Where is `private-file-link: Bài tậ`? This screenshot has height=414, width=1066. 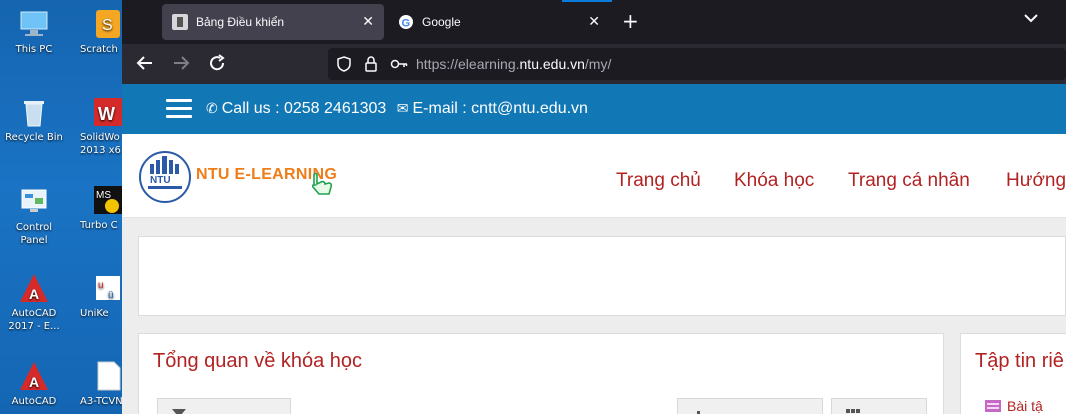 private-file-link: Bài tậ is located at coordinates (1014, 406).